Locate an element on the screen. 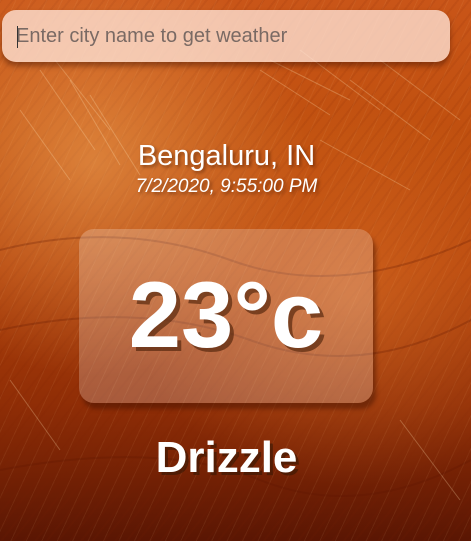  temperature-value: 23°c is located at coordinates (226, 314).